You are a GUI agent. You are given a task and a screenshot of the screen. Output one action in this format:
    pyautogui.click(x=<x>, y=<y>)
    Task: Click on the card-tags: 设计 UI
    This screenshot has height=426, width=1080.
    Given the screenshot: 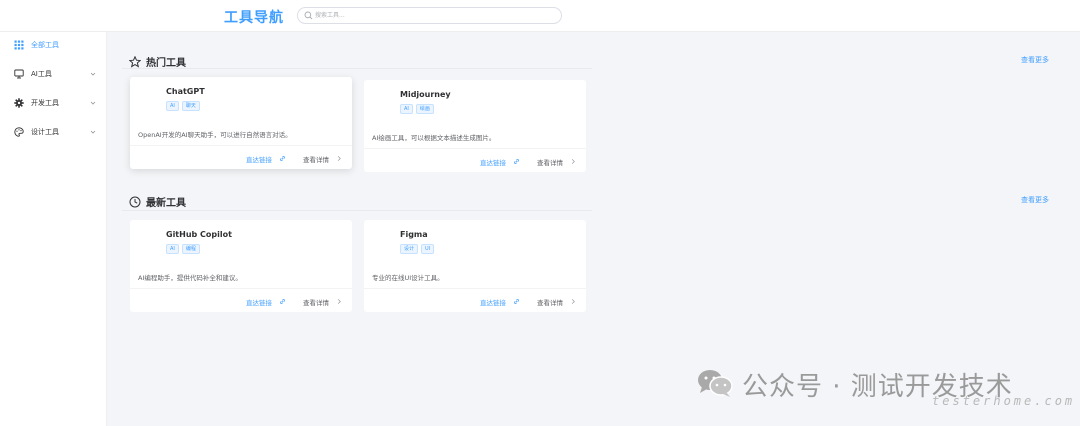 What is the action you would take?
    pyautogui.click(x=417, y=249)
    